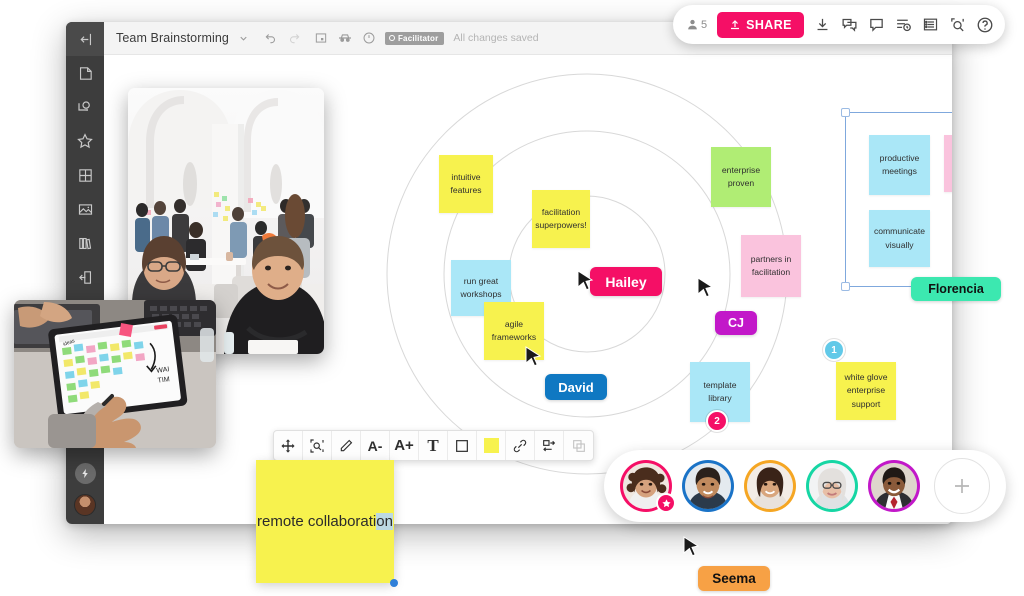 The width and height of the screenshot is (1024, 596). I want to click on note-white-glove-support: white glove enterprise support, so click(866, 391).